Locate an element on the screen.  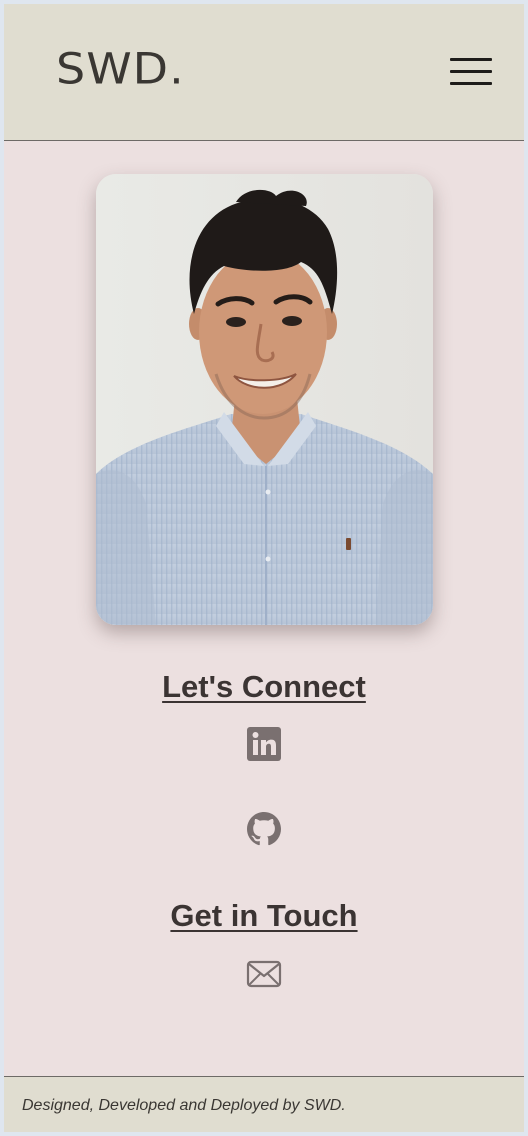
github-icon-glyph is located at coordinates (264, 829).